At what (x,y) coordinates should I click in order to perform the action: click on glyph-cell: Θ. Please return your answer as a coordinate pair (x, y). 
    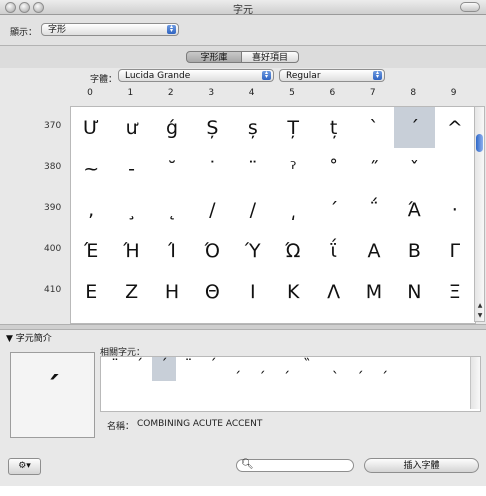
    Looking at the image, I should click on (212, 291).